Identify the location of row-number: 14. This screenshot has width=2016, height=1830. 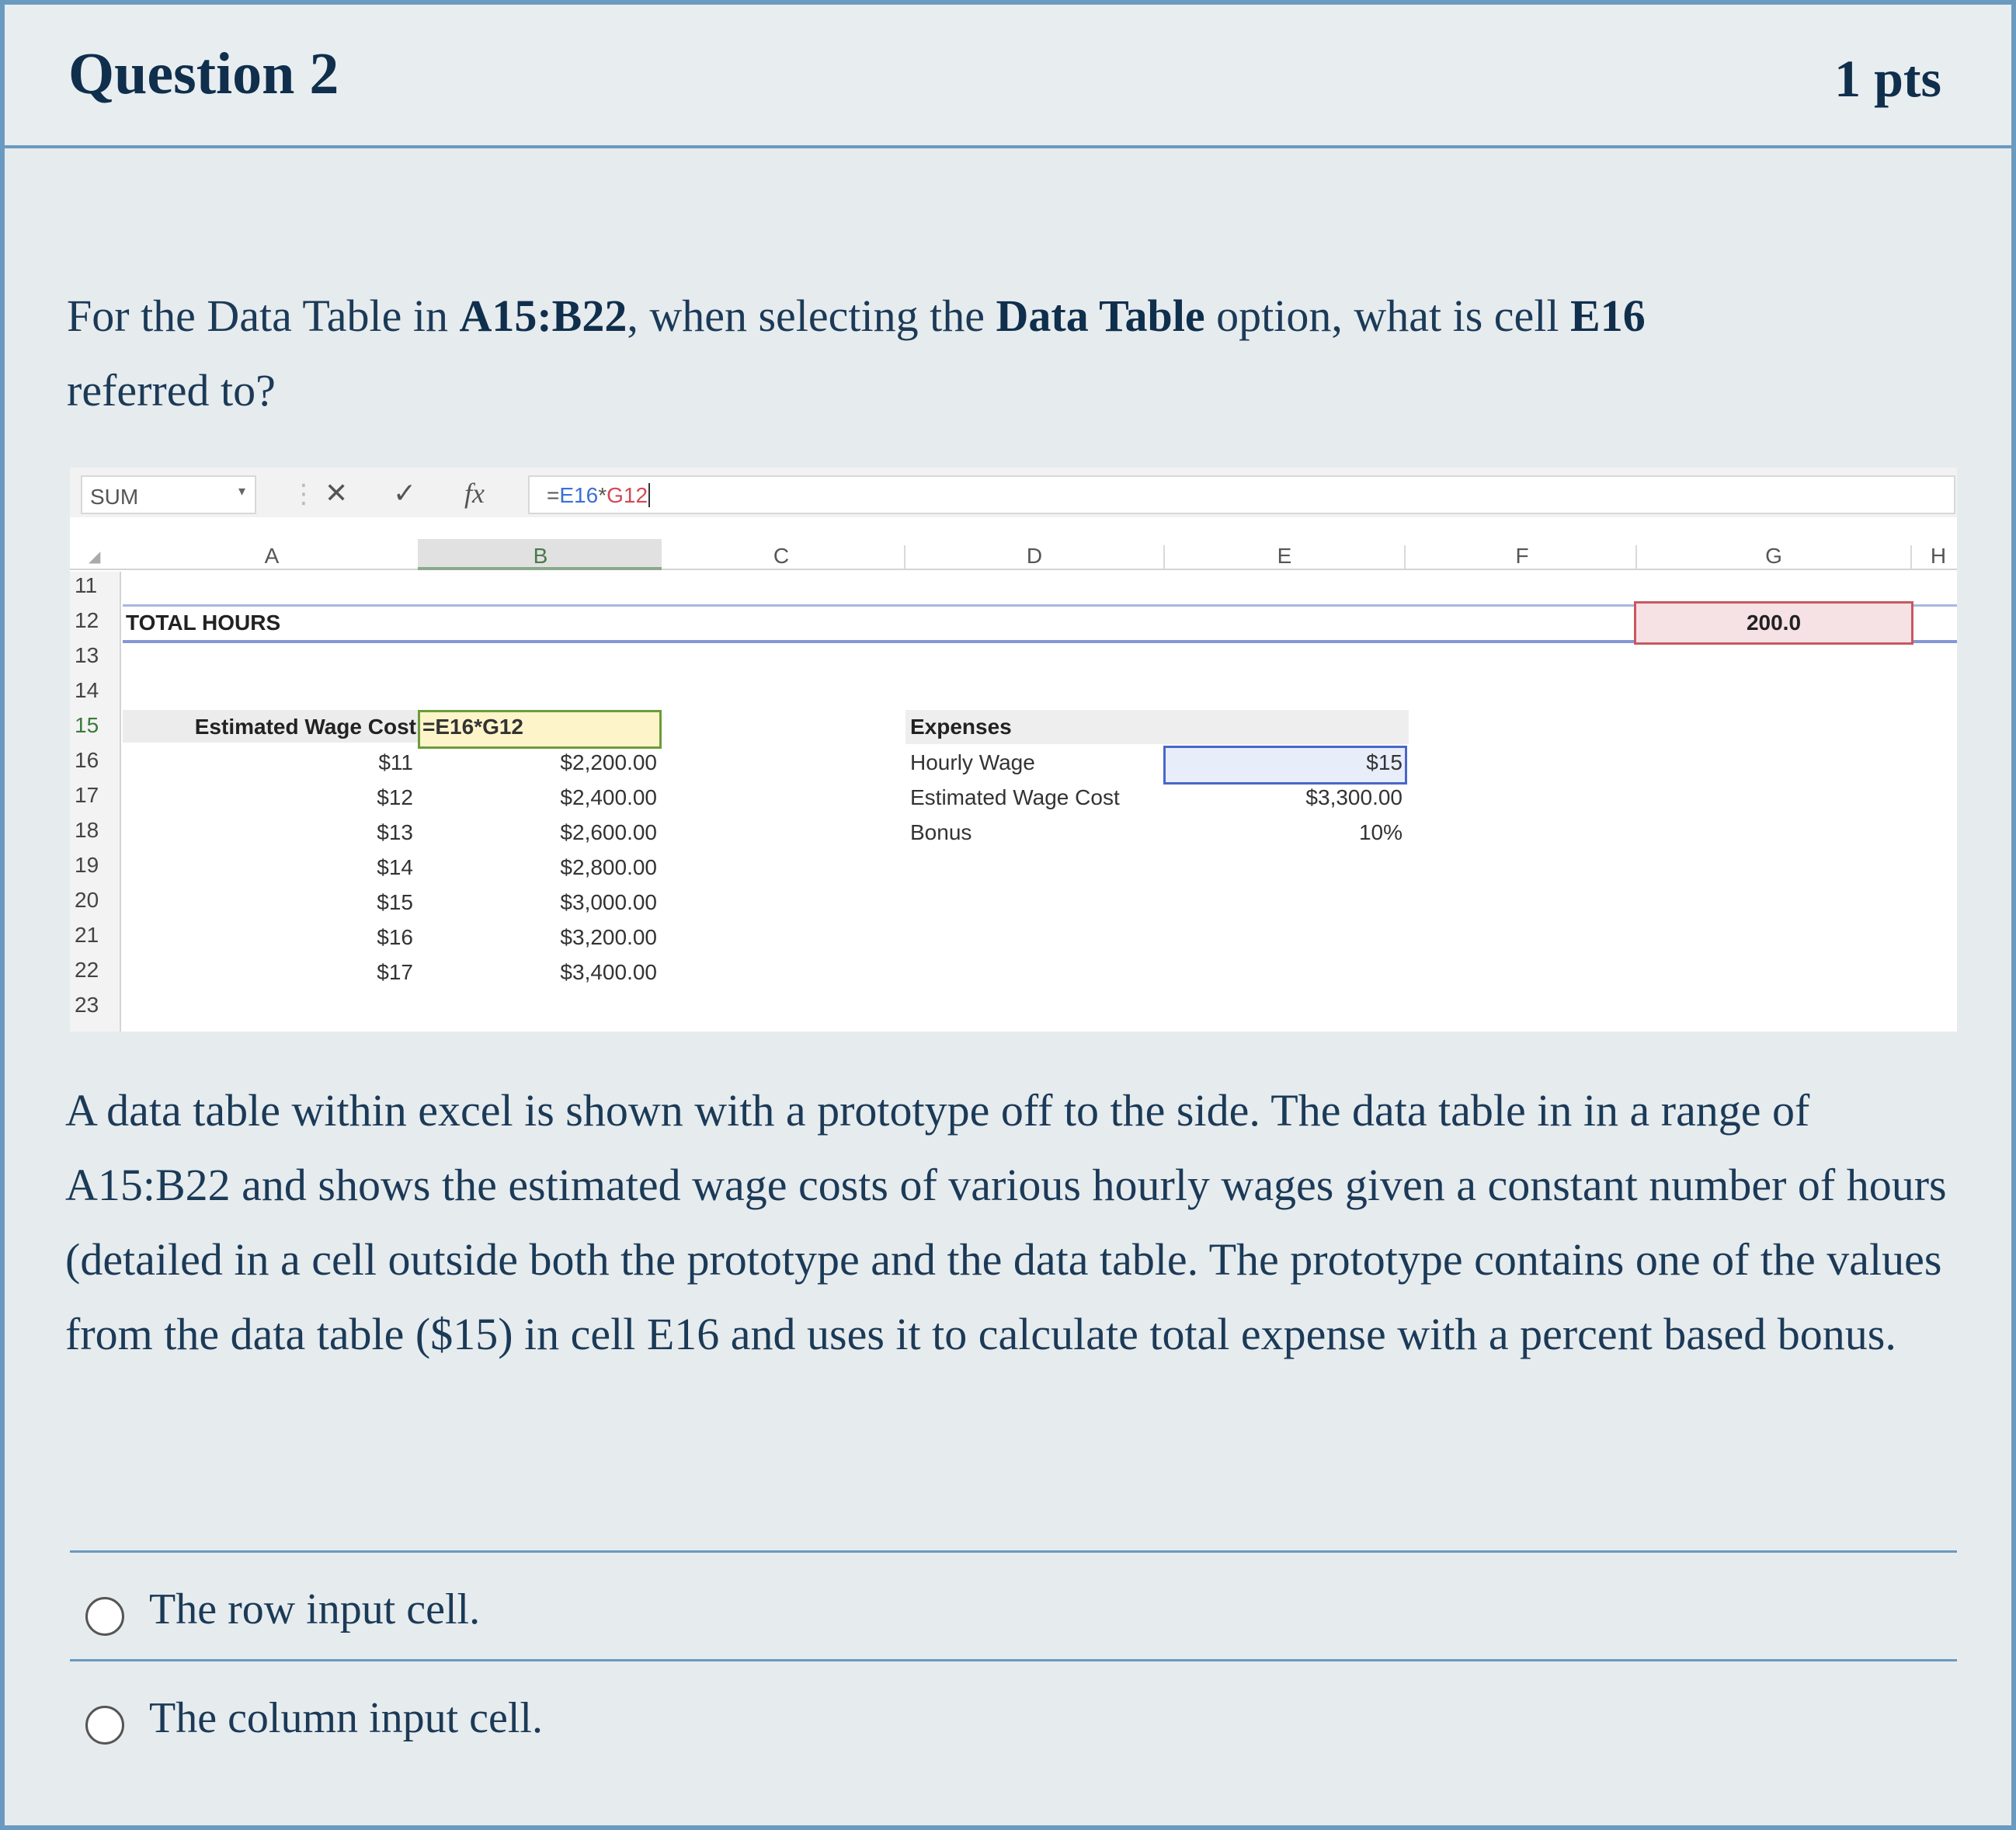
(87, 690).